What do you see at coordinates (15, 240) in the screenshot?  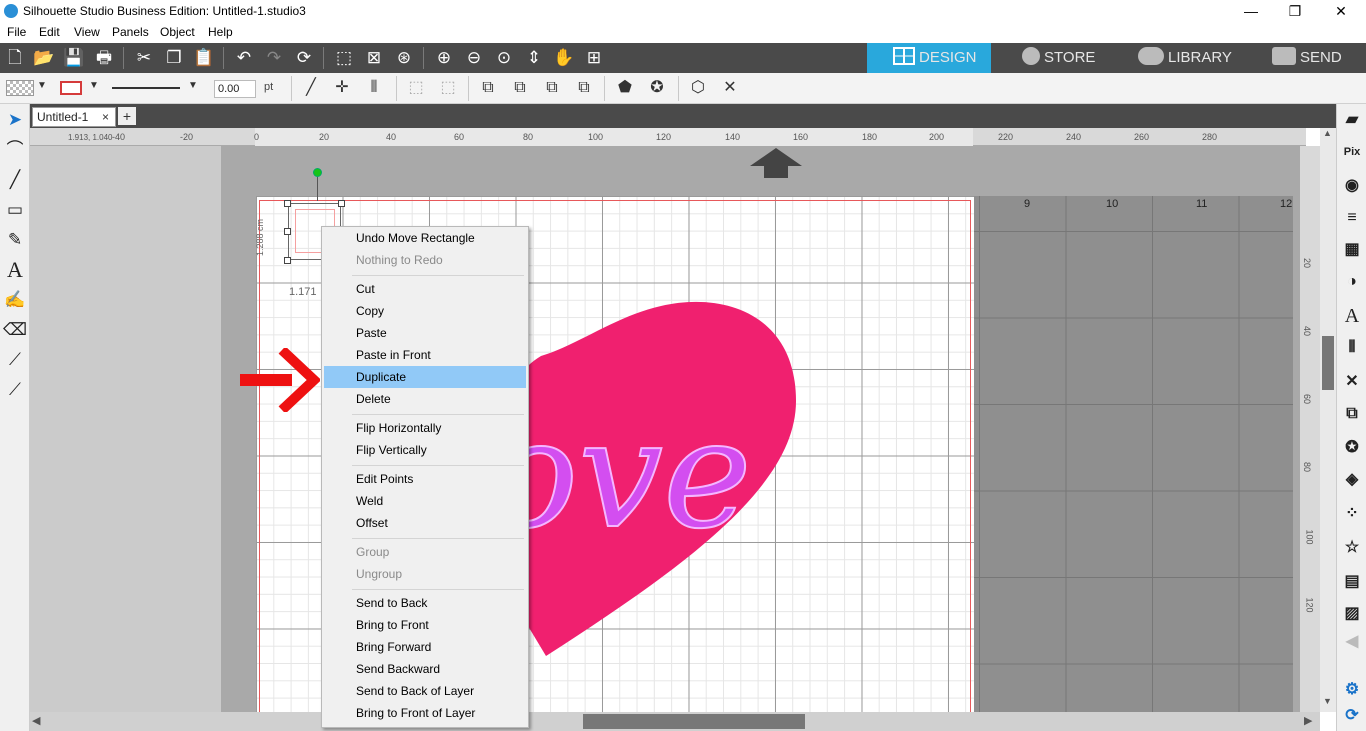 I see `pencil-icon: ✎` at bounding box center [15, 240].